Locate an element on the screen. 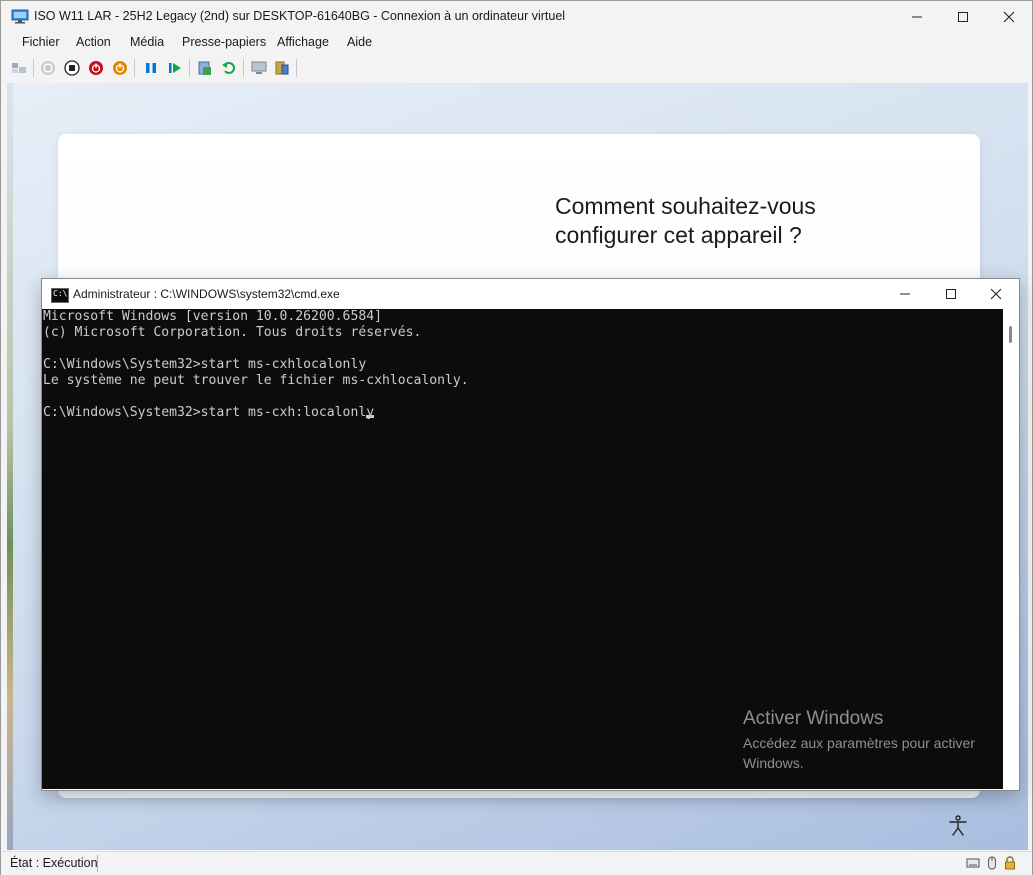 This screenshot has height=875, width=1033. keyboard-icon is located at coordinates (973, 863).